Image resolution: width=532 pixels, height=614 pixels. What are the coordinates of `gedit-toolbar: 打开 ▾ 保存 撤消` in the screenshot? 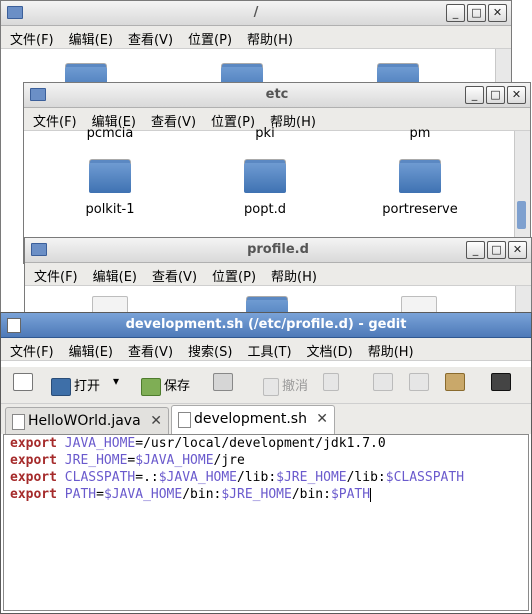 It's located at (266, 385).